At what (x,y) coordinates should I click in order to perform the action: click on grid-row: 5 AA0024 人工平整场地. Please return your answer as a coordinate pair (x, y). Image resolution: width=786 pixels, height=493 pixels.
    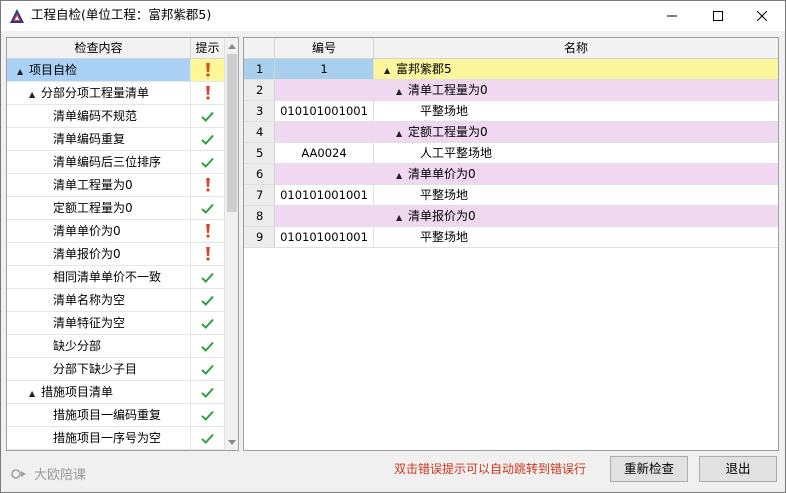
    Looking at the image, I should click on (511, 153).